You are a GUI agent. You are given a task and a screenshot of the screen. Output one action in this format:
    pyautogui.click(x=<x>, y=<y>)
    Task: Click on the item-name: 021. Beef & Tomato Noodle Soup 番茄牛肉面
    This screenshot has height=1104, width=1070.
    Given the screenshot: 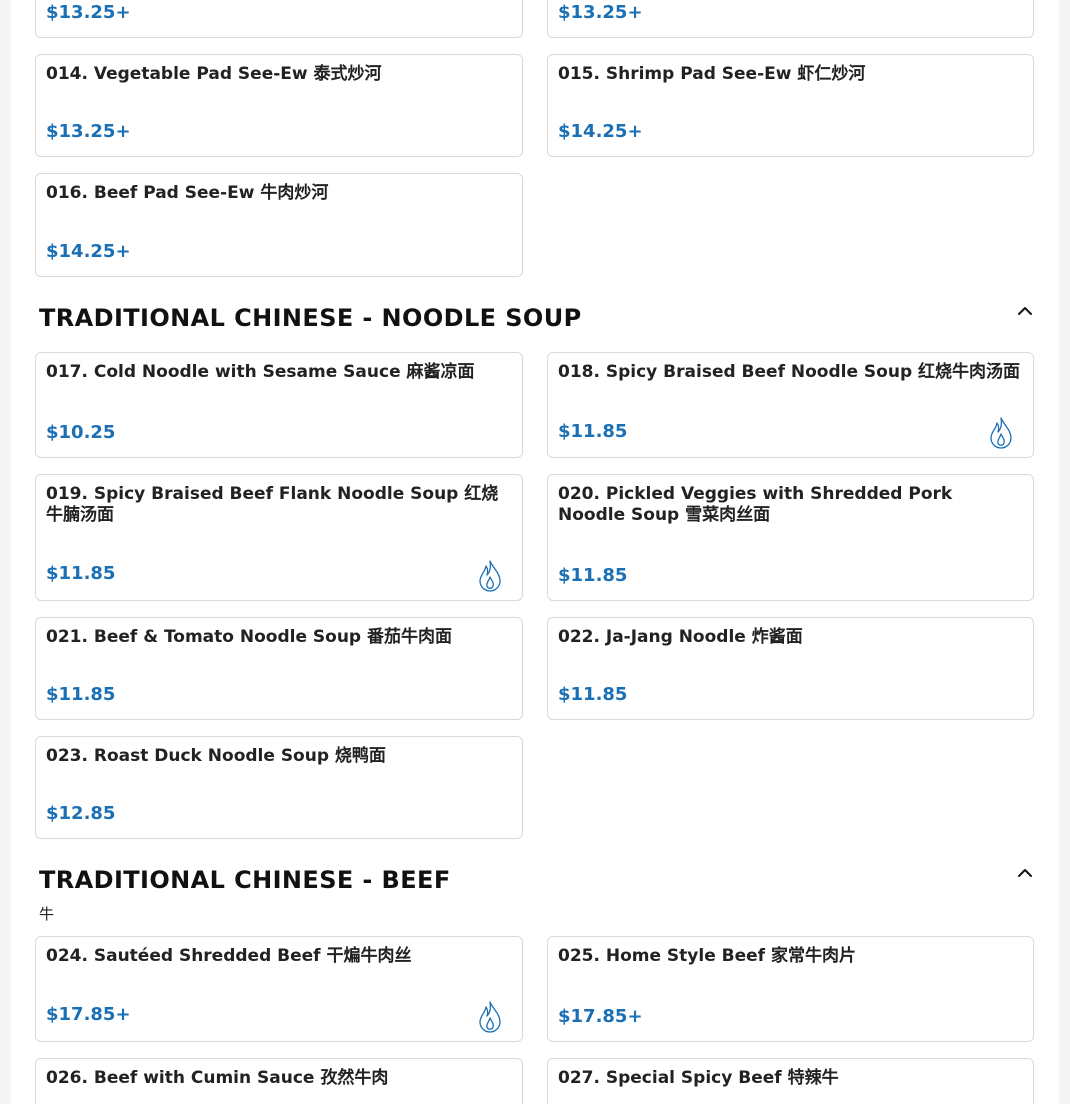 What is the action you would take?
    pyautogui.click(x=249, y=637)
    